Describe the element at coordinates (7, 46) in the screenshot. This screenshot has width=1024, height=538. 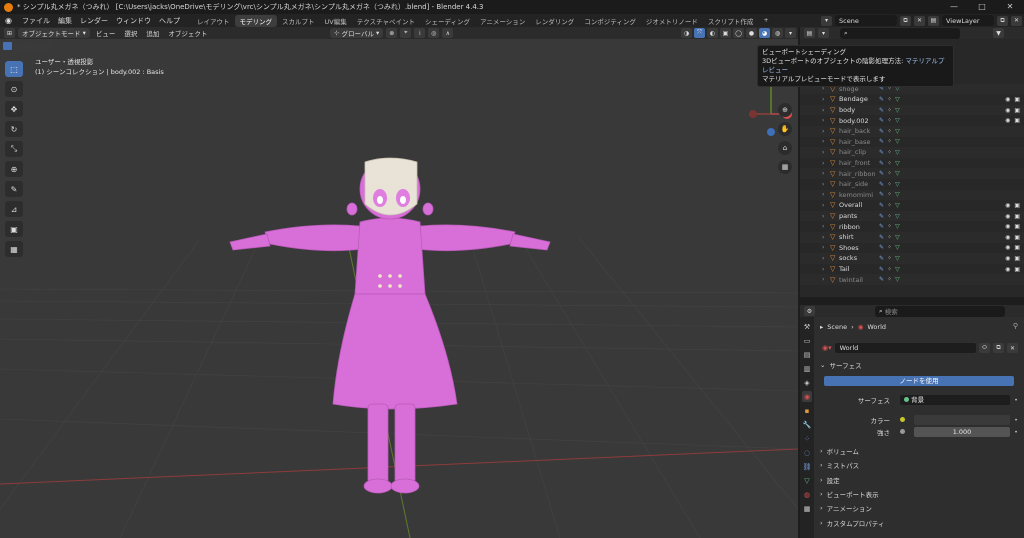
I see `select-new-icon` at that location.